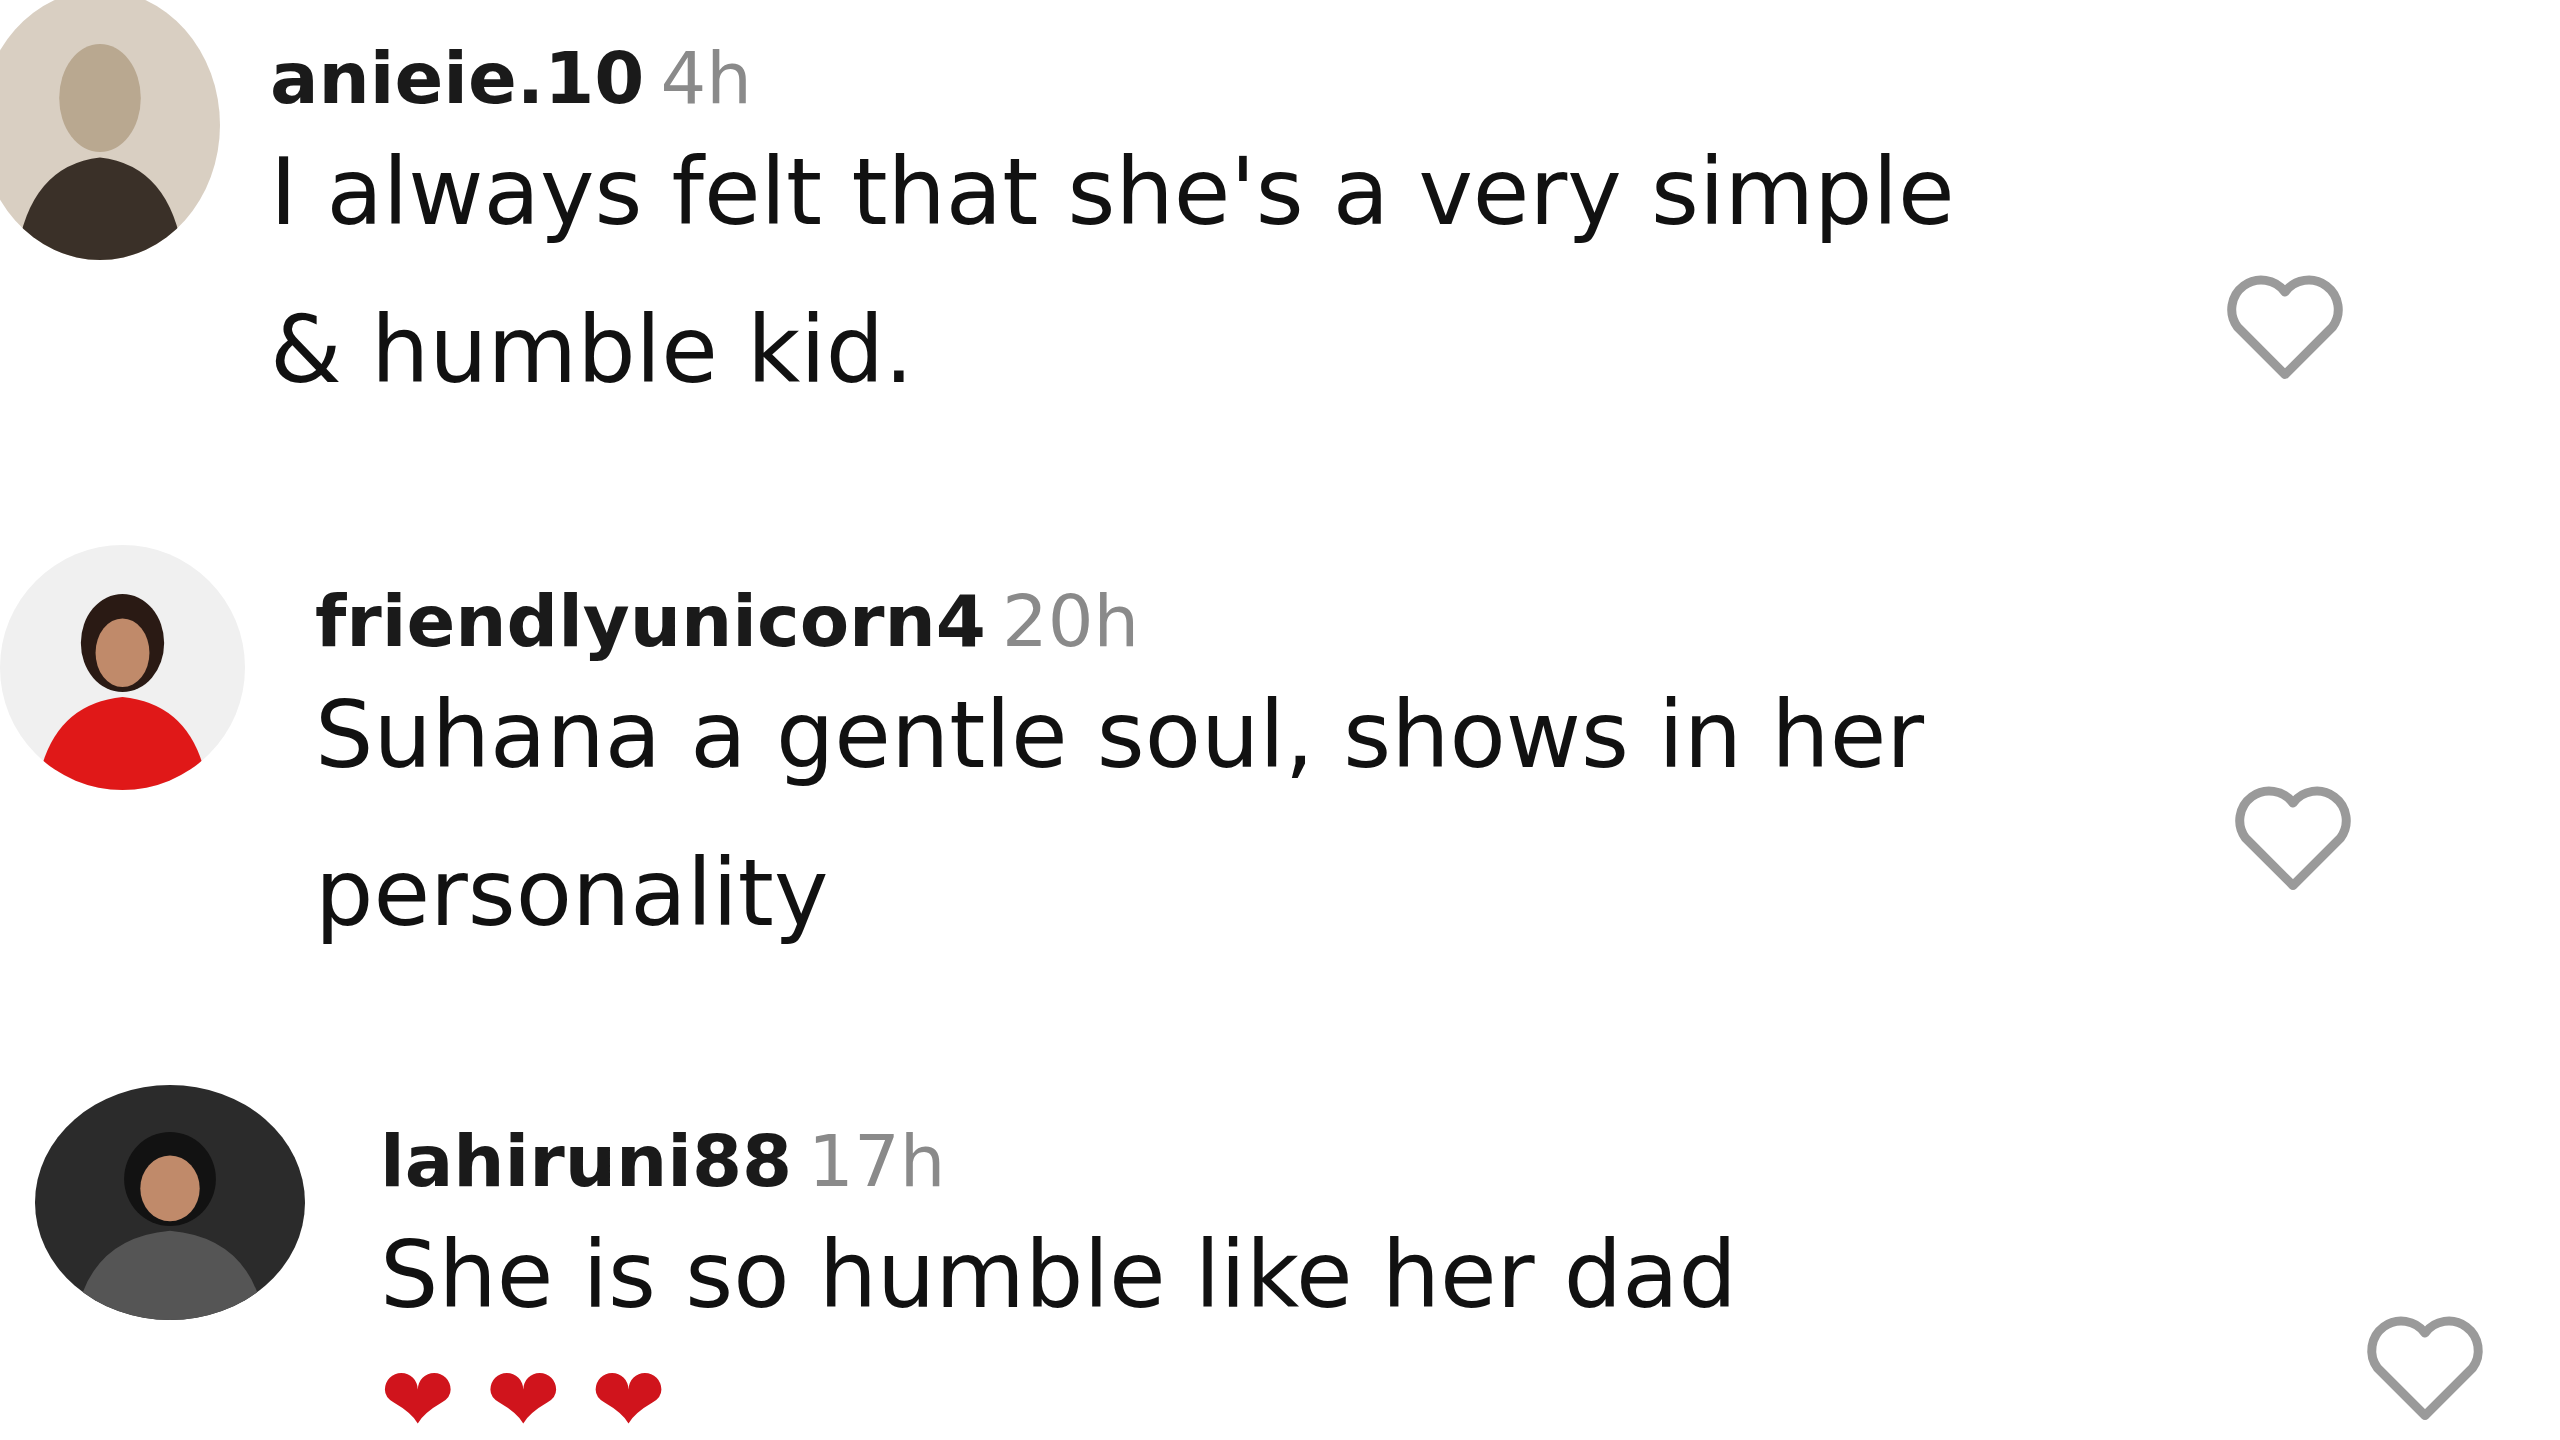 The height and width of the screenshot is (1440, 2560). I want to click on username: anieie.10, so click(457, 78).